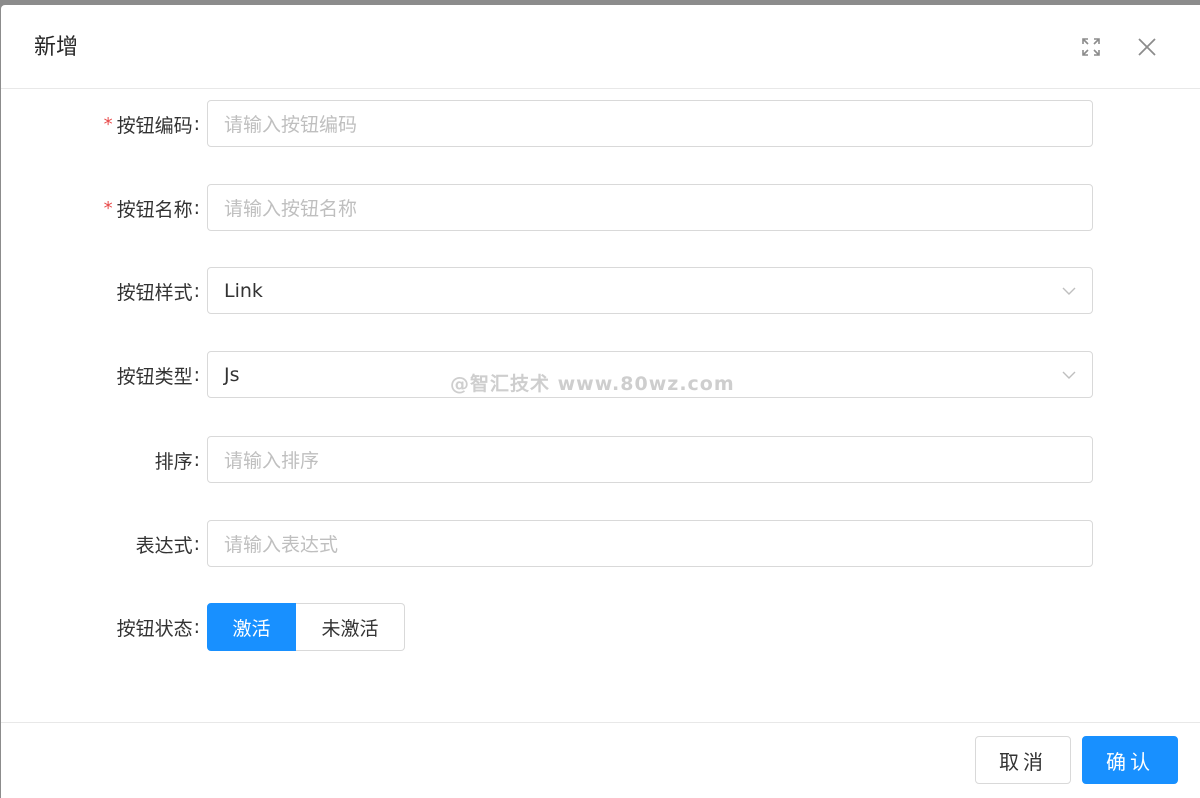 This screenshot has width=1200, height=798. I want to click on sort-label: 排序:, so click(177, 460).